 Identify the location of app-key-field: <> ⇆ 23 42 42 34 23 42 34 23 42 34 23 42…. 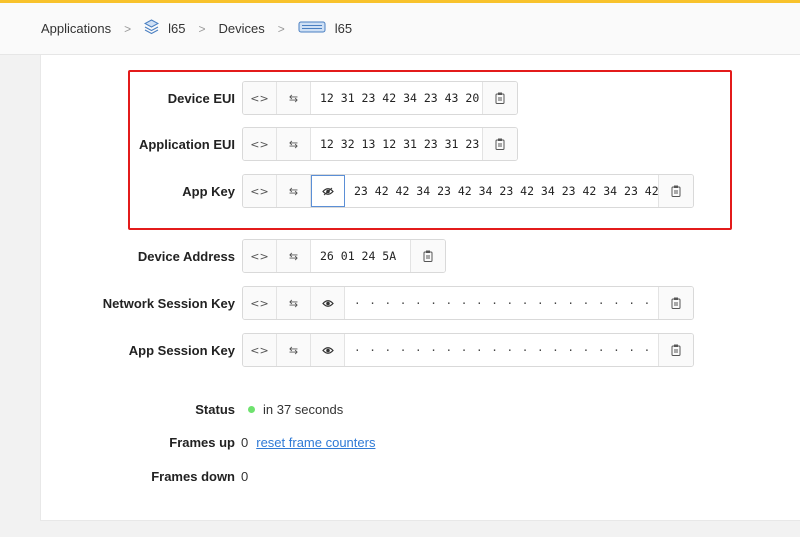
(468, 191).